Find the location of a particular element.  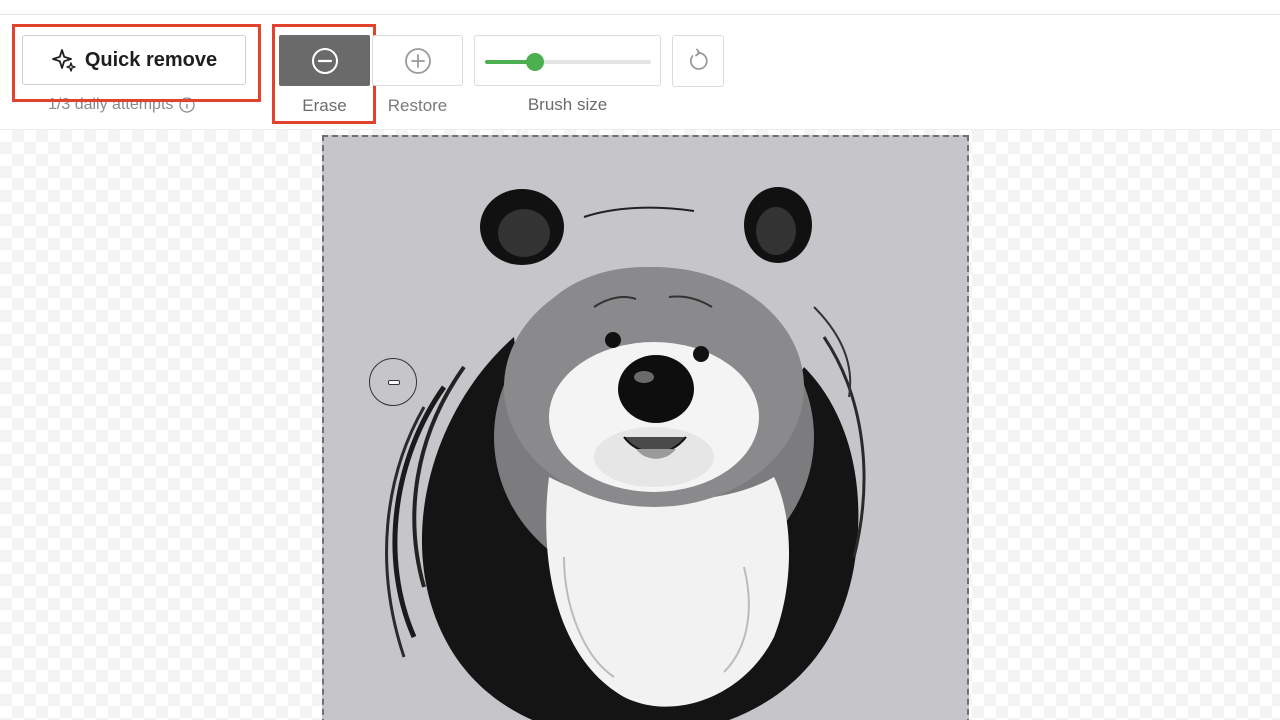

daily-attempts-info: 1/3 daily attempts is located at coordinates (122, 105).